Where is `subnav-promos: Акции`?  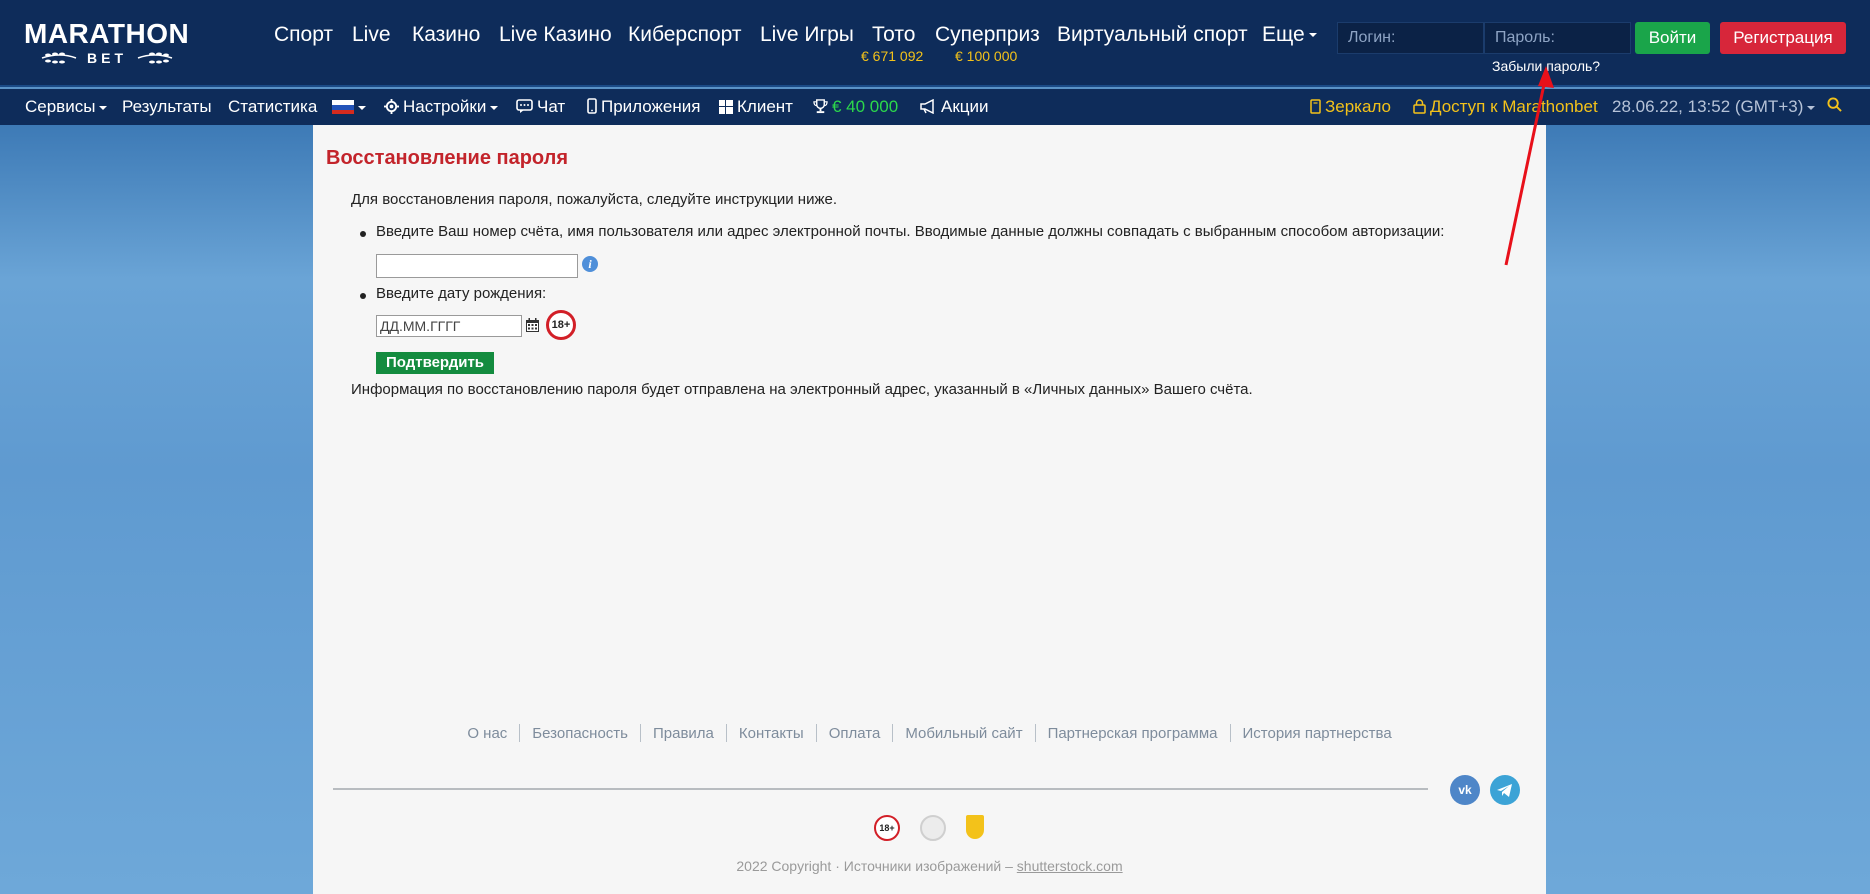
subnav-promos: Акции is located at coordinates (954, 107).